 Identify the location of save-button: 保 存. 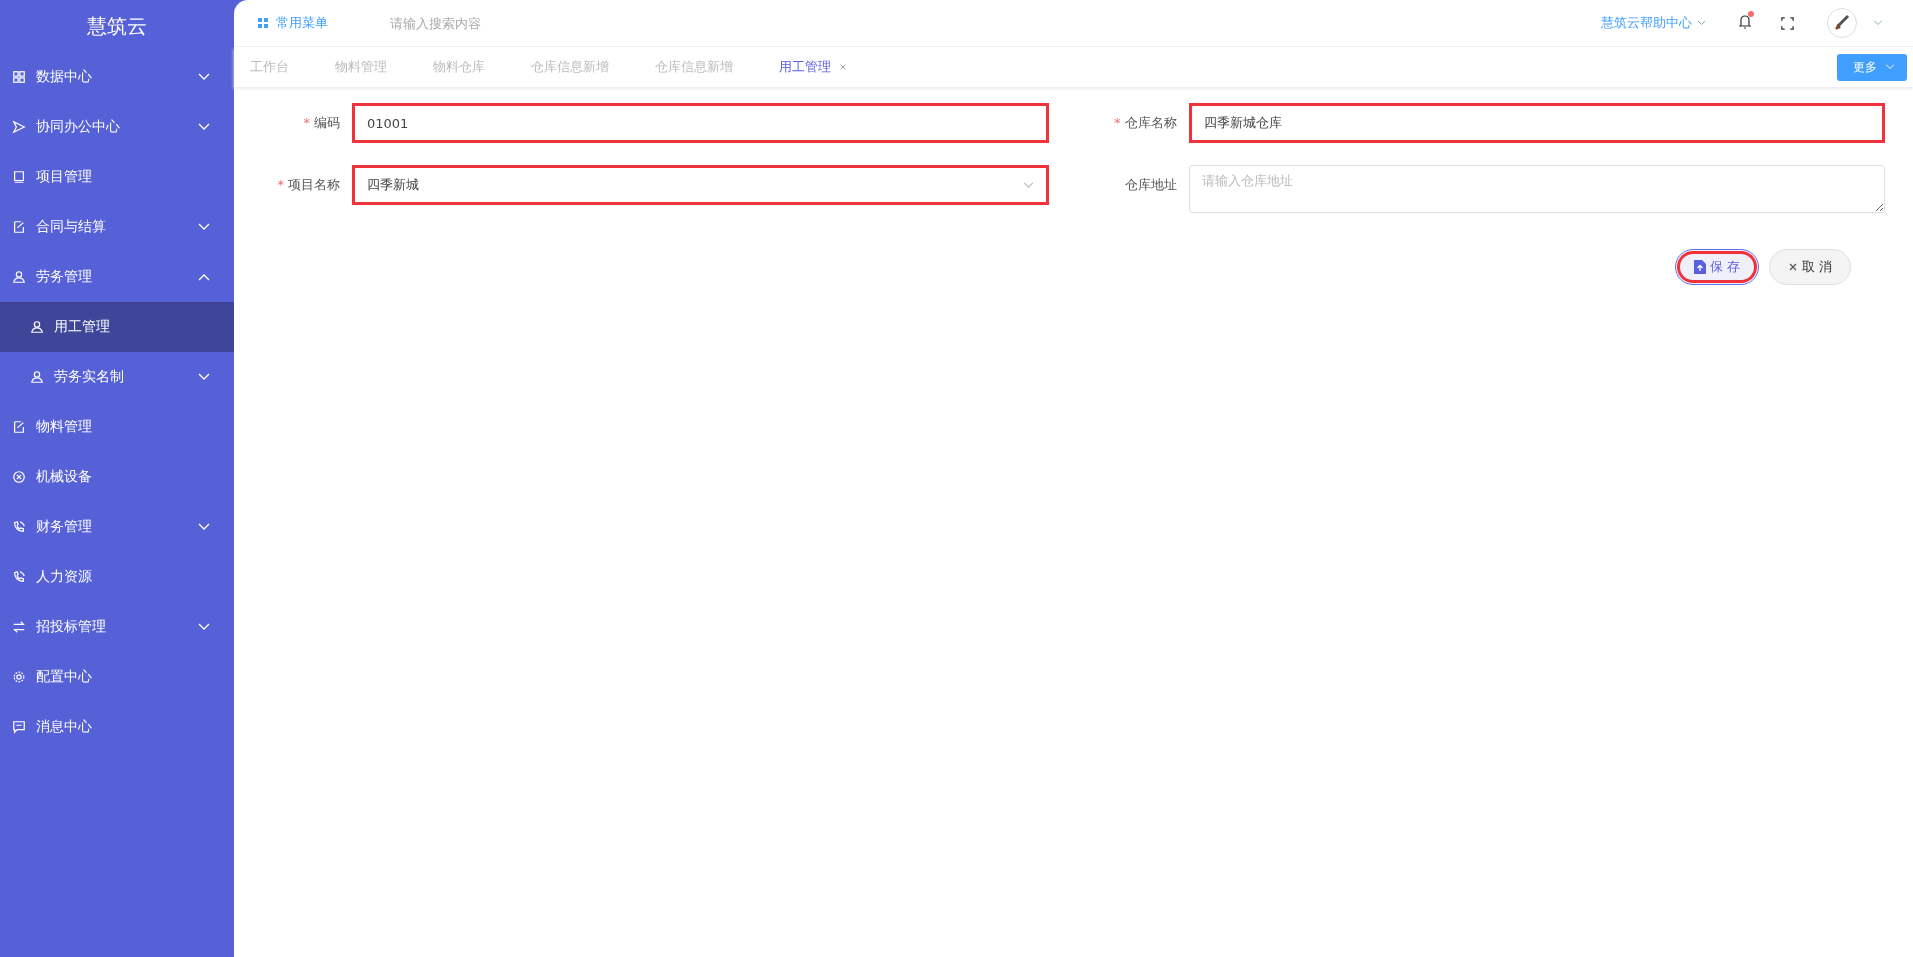
(1716, 267).